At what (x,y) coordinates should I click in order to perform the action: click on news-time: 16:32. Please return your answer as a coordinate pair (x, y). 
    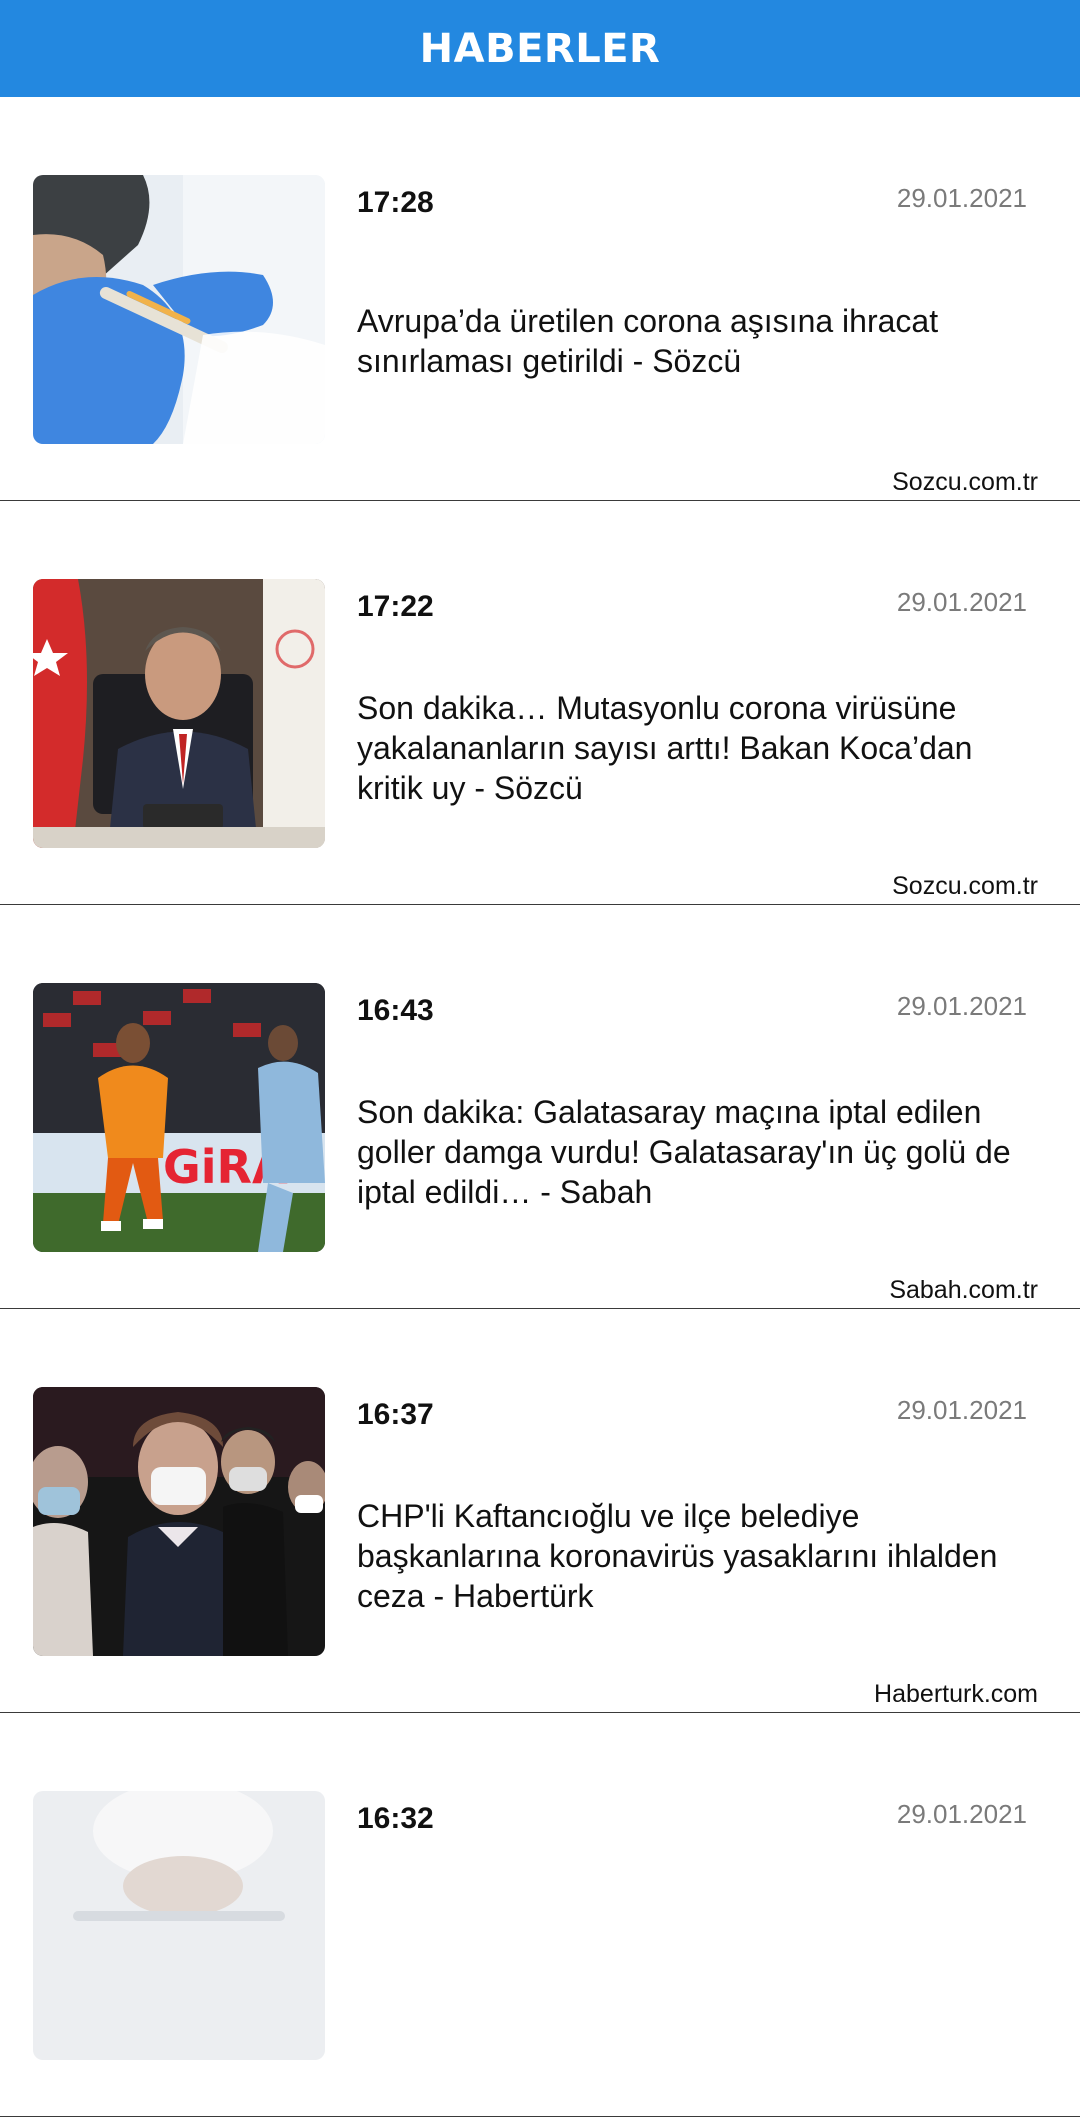
    Looking at the image, I should click on (395, 1818).